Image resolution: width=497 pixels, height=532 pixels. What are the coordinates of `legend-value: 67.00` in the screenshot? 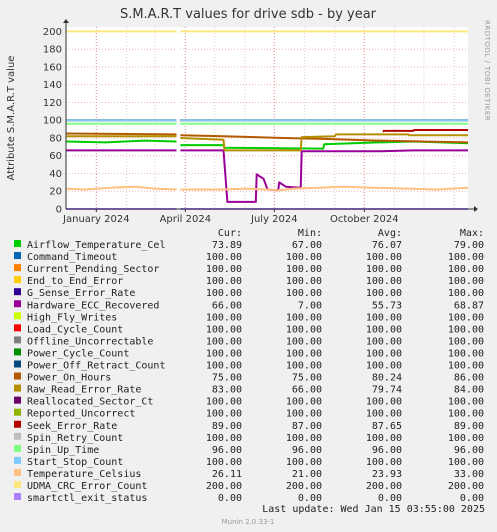 It's located at (307, 245).